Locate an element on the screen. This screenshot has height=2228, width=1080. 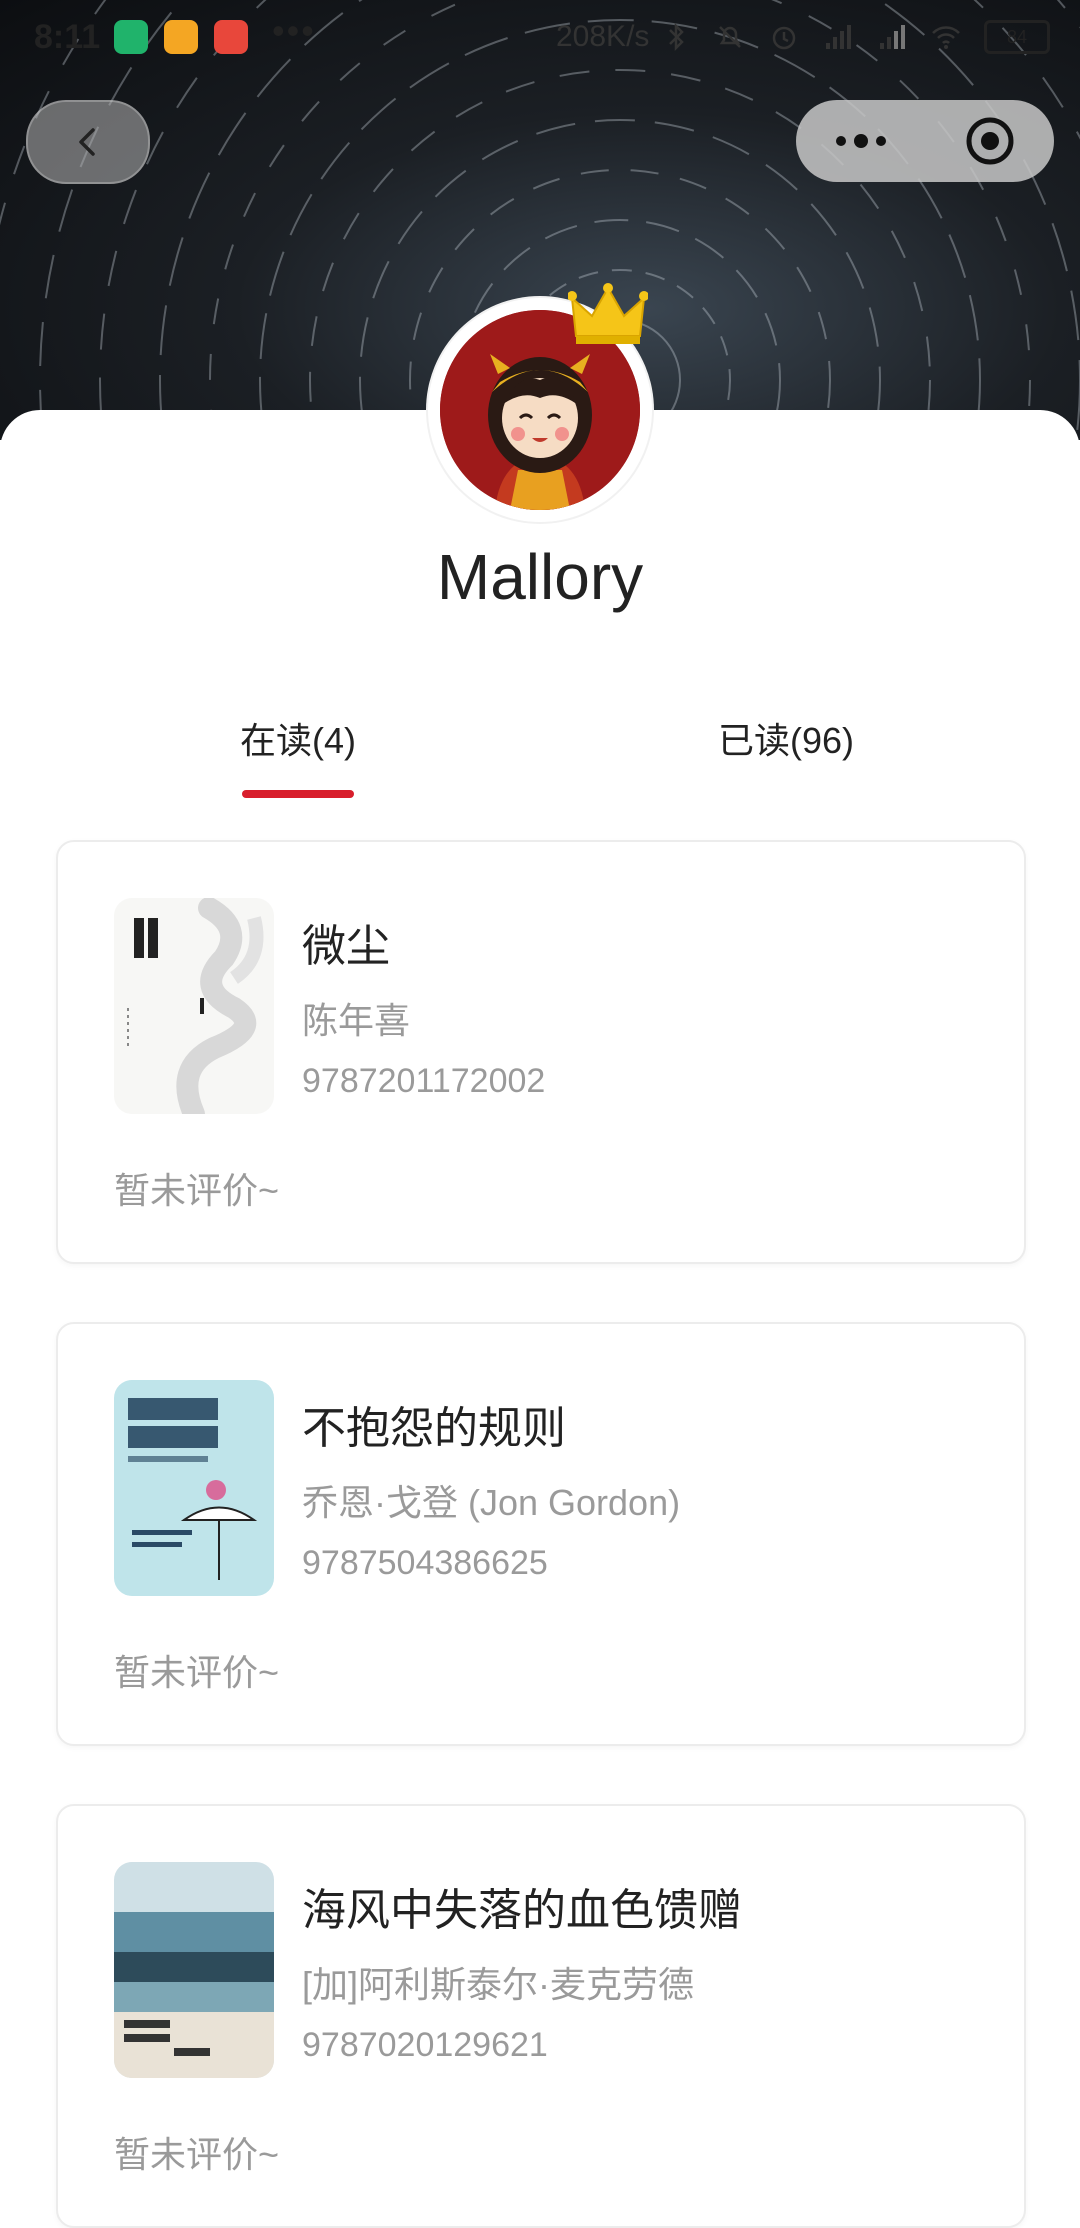
username: Mallory is located at coordinates (540, 577).